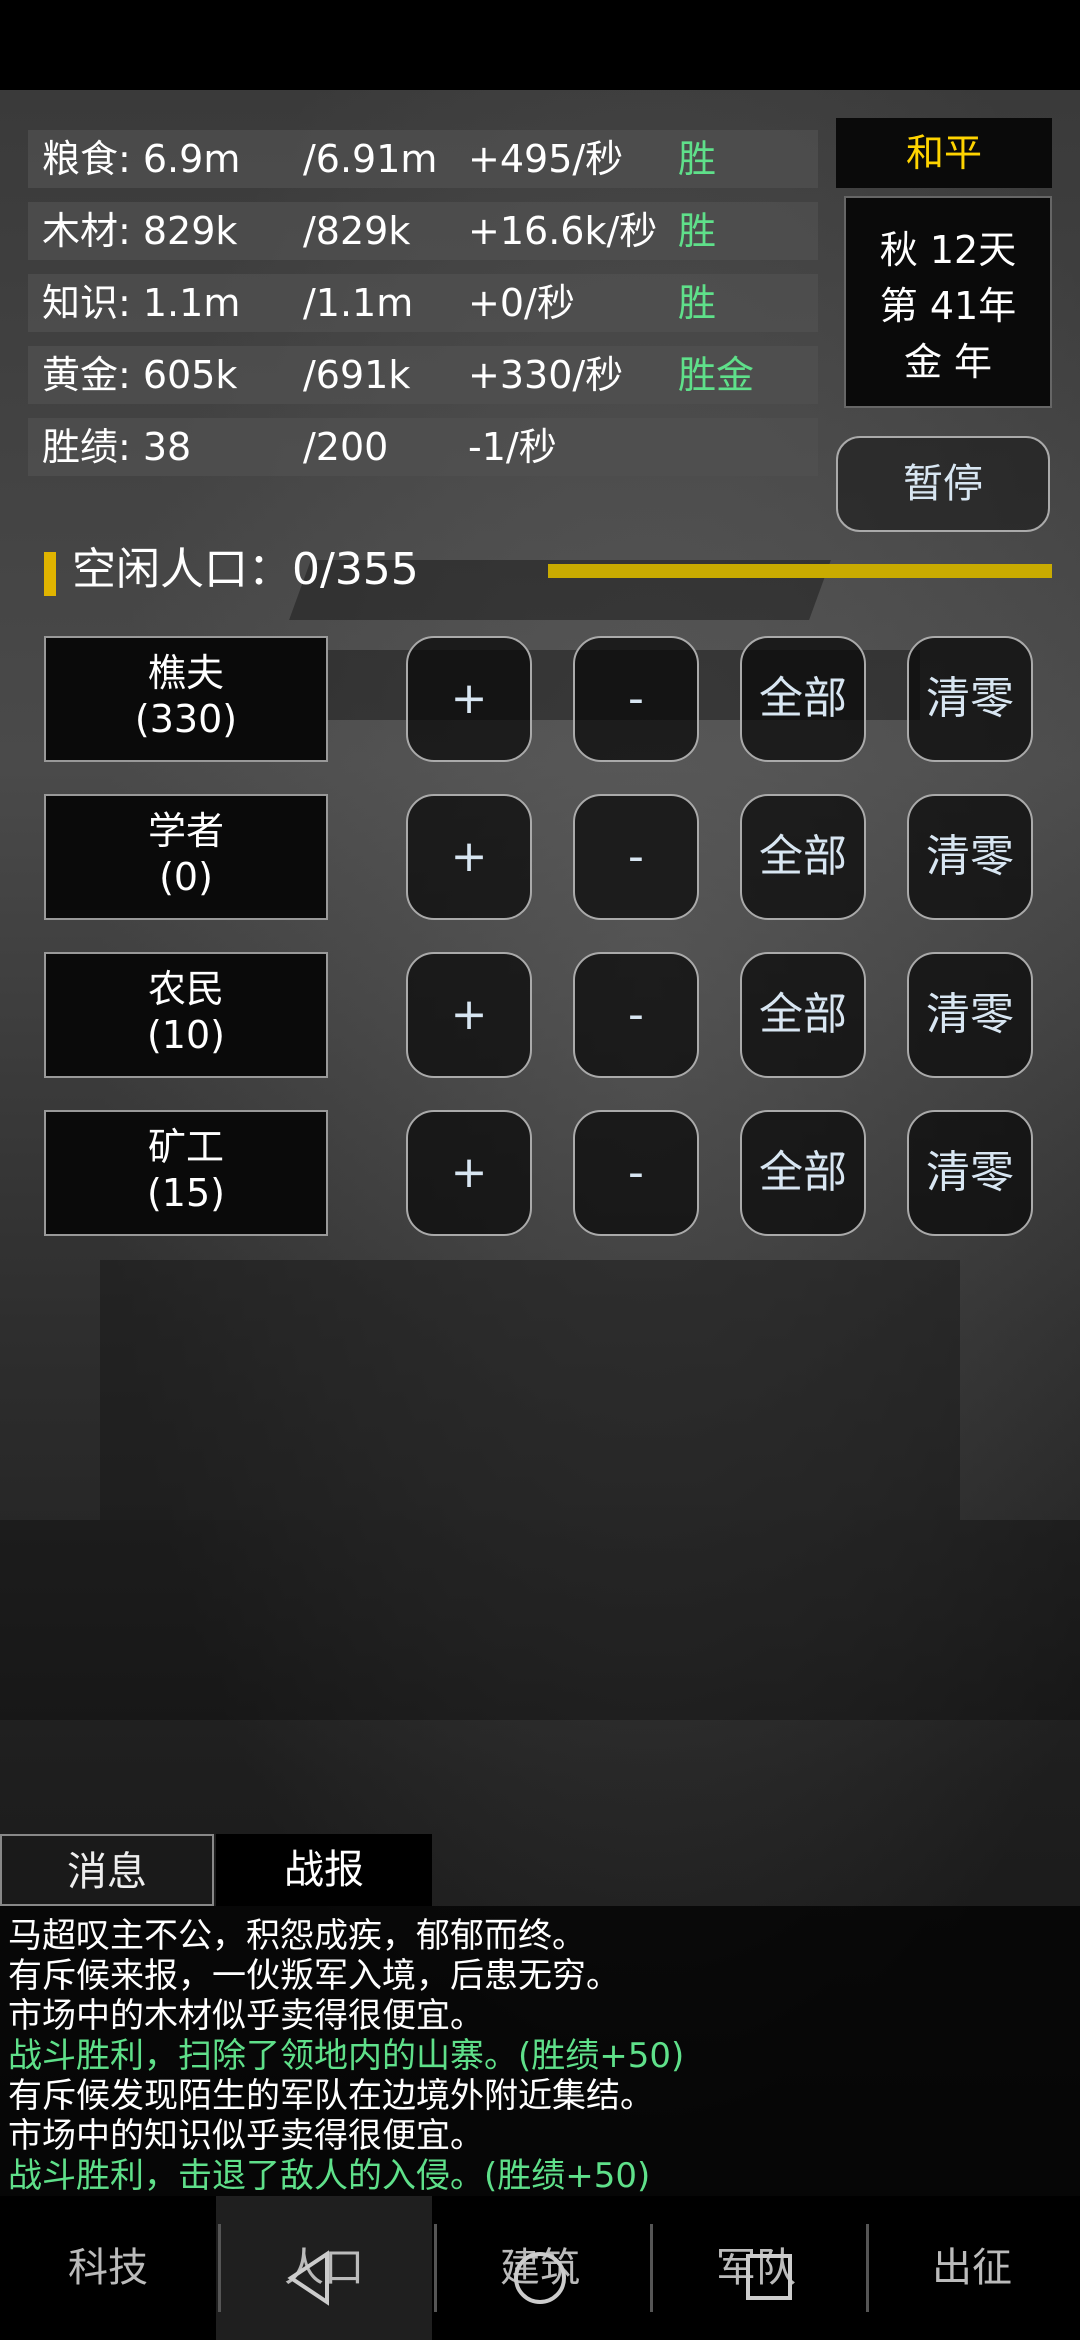 The height and width of the screenshot is (2340, 1080). I want to click on job-card: 学者 (0), so click(186, 857).